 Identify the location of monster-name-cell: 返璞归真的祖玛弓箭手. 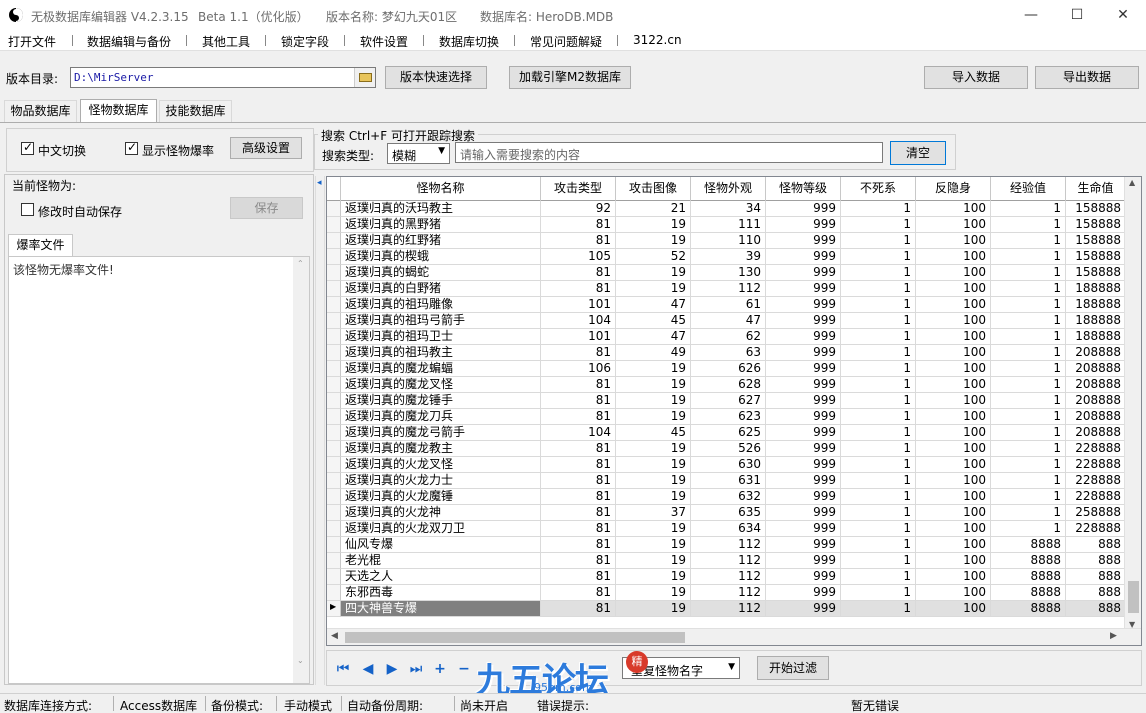
(441, 321).